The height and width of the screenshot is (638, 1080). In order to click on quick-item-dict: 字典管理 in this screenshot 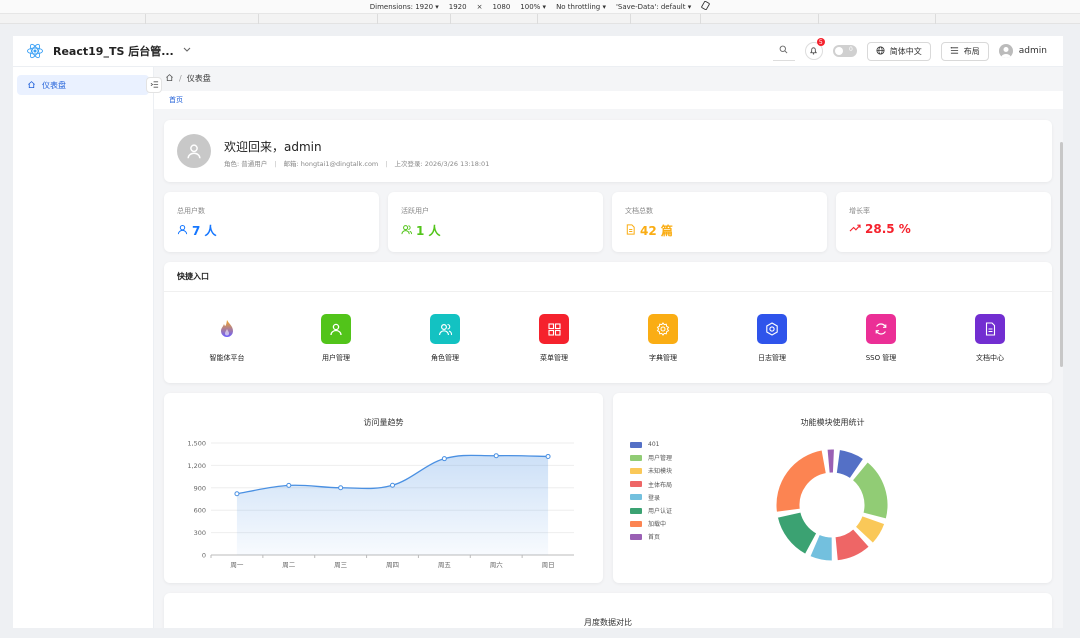, I will do `click(663, 338)`.